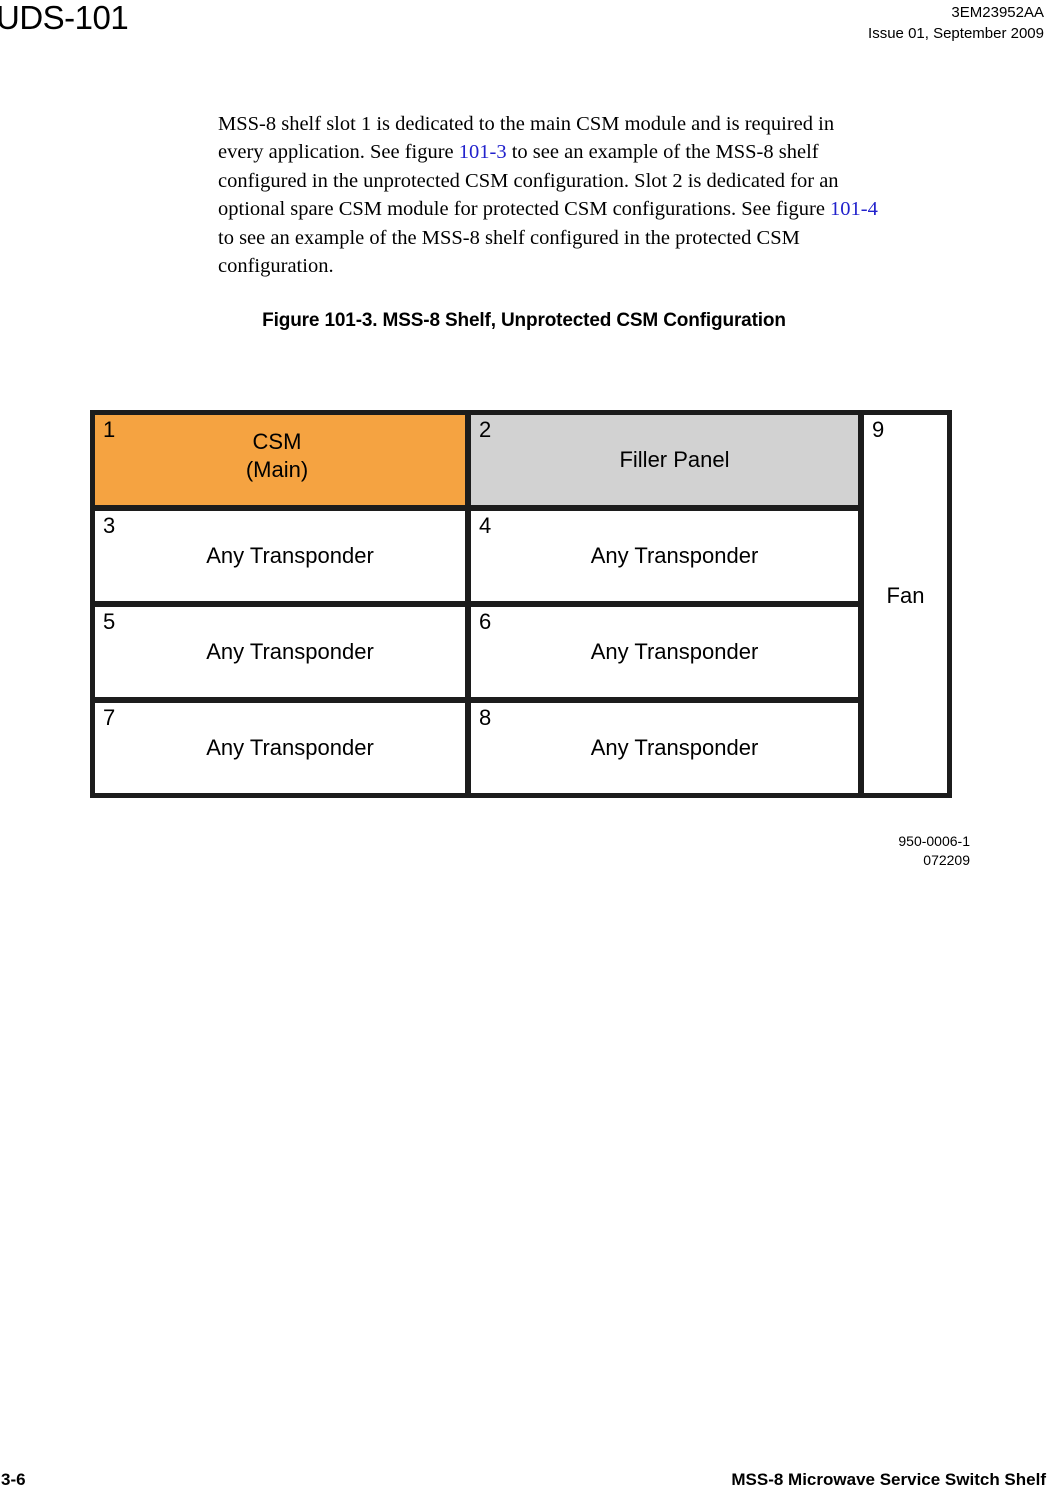  I want to click on figure-xref-101-4: 101-4, so click(854, 209).